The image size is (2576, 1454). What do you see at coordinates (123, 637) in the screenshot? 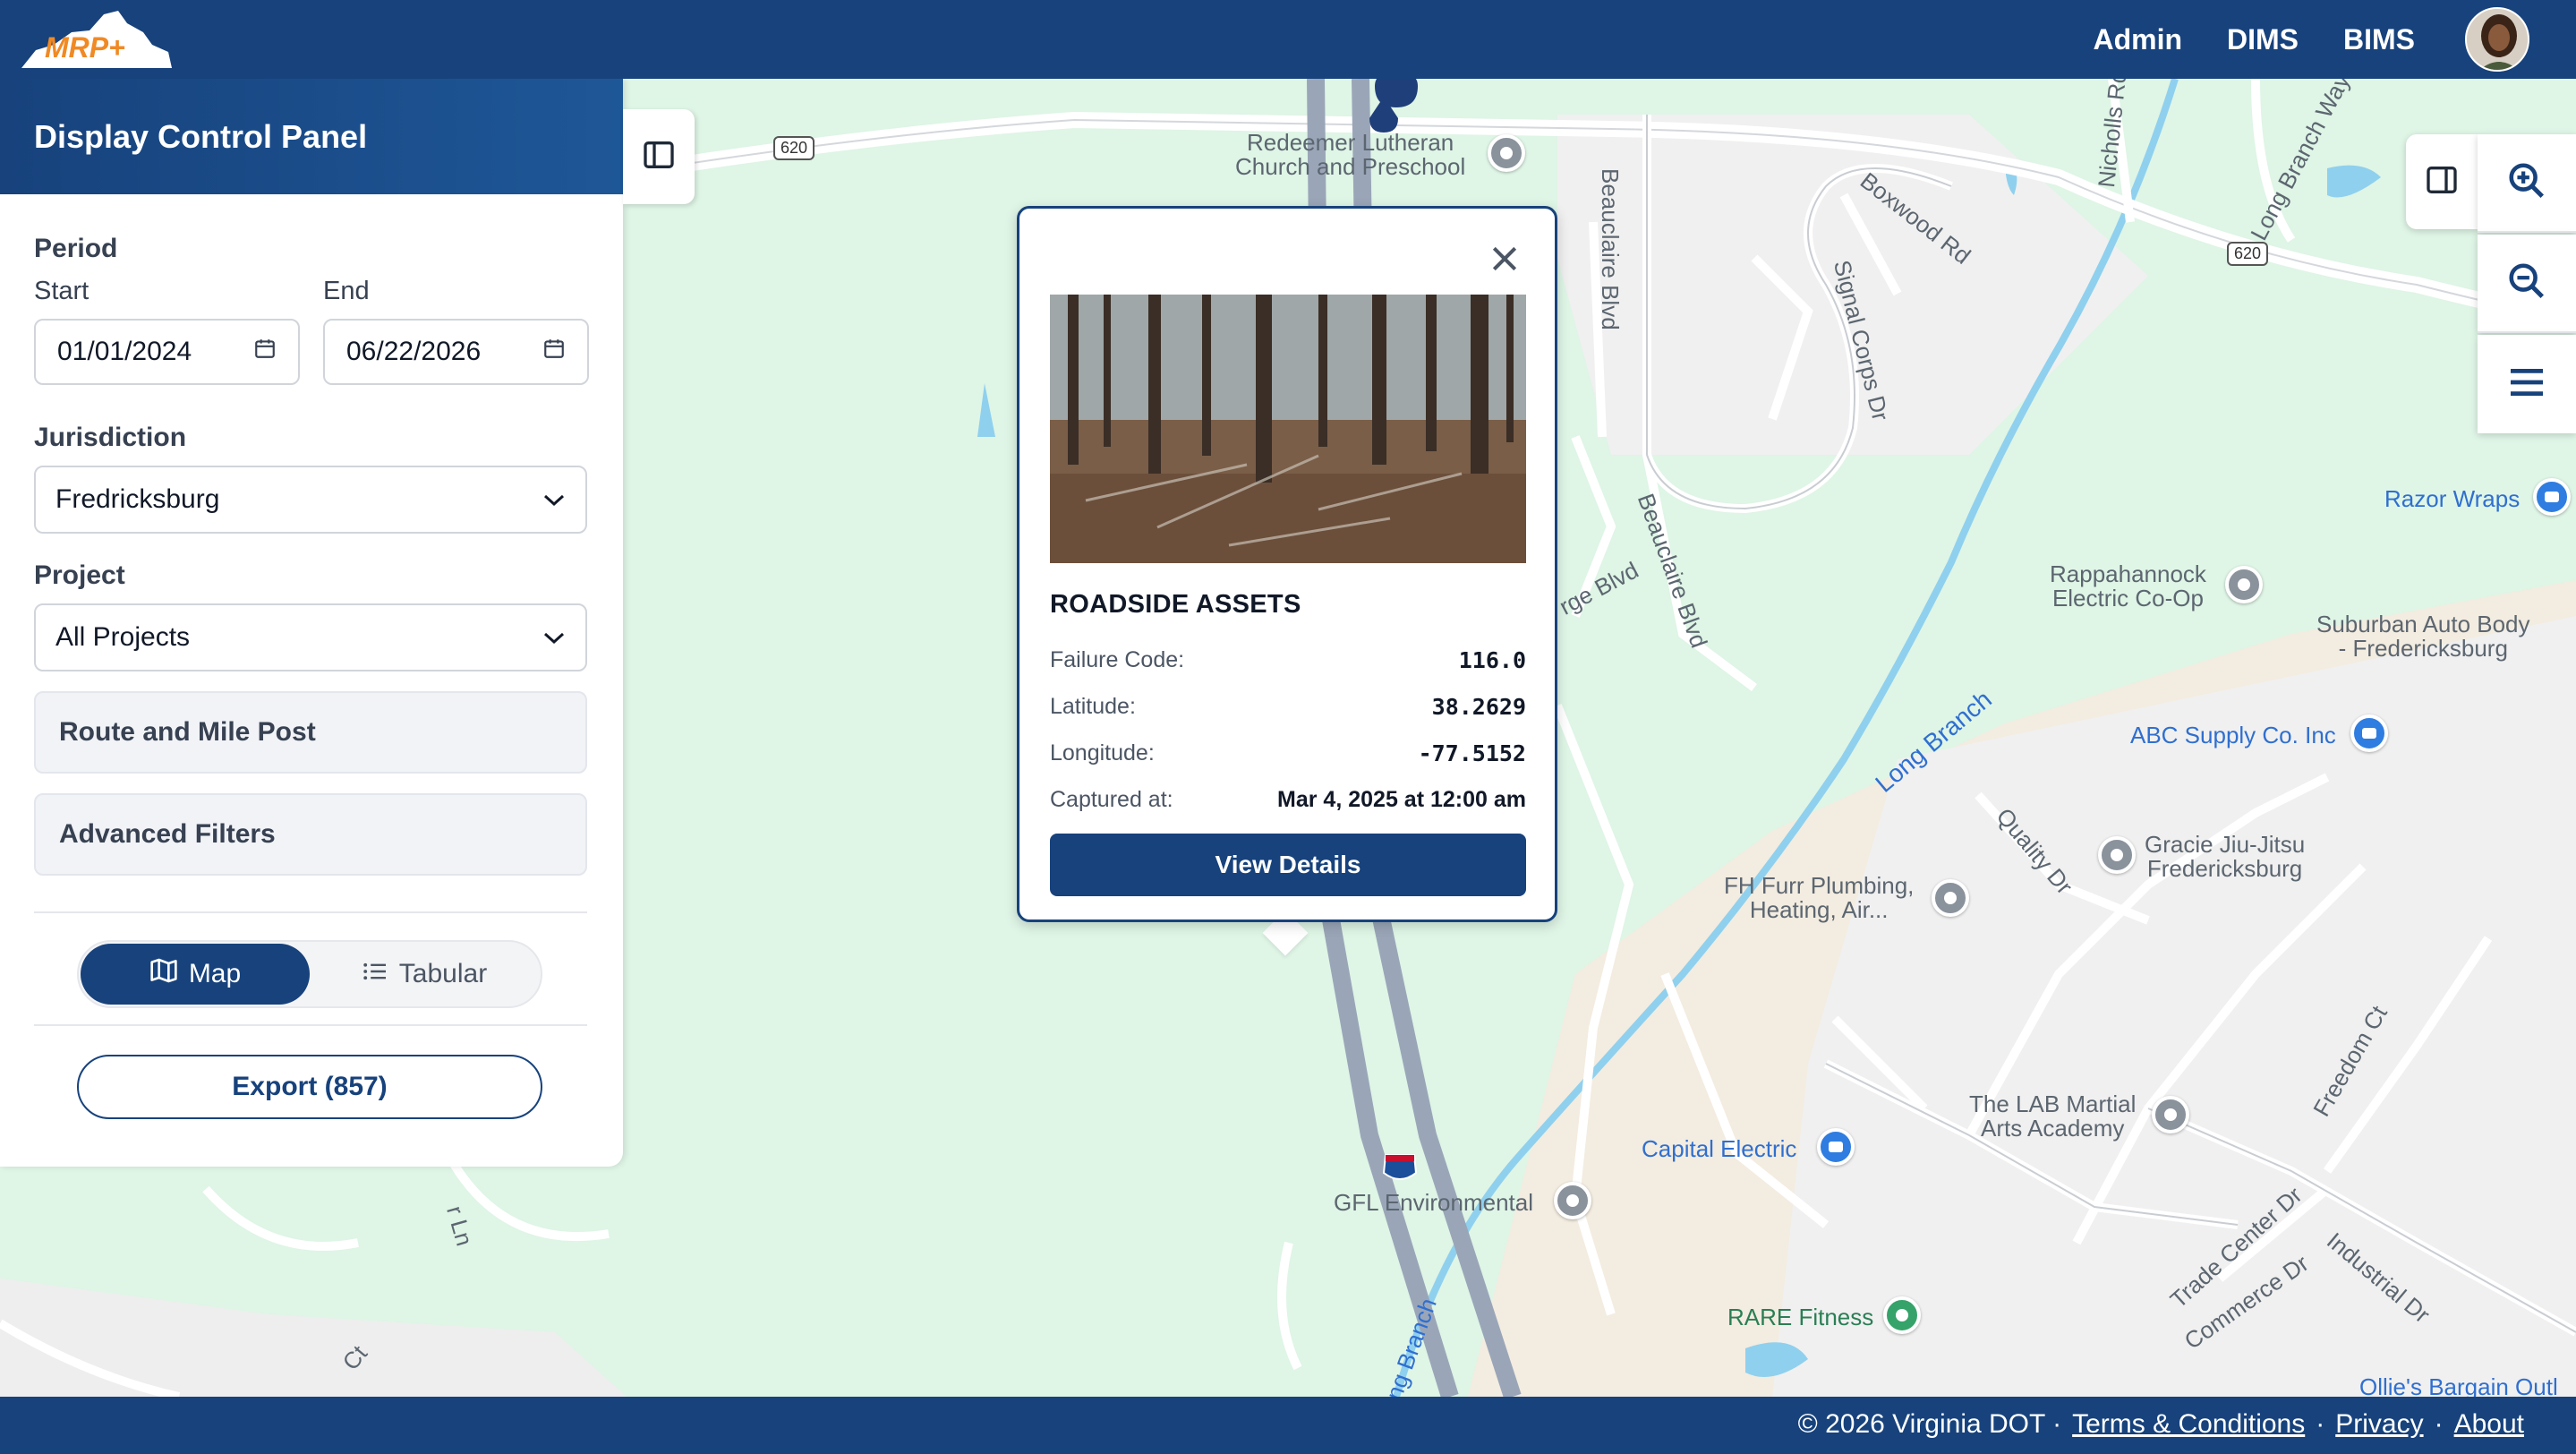
I see `project-value: All Projects` at bounding box center [123, 637].